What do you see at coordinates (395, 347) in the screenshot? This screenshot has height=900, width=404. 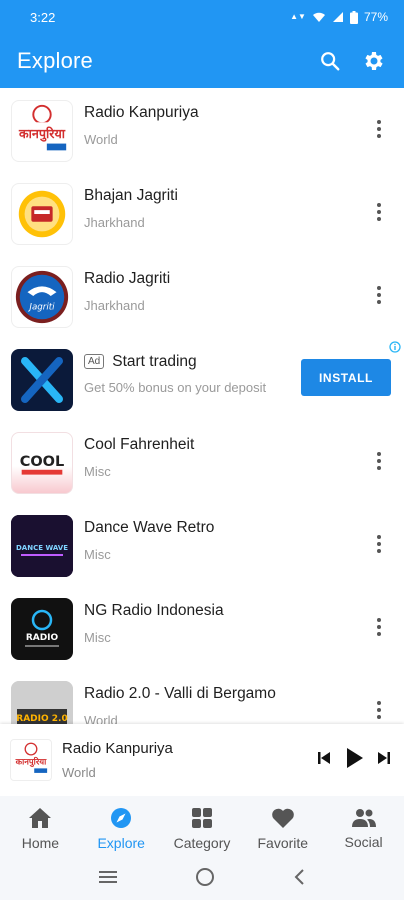 I see `ad-info-icon` at bounding box center [395, 347].